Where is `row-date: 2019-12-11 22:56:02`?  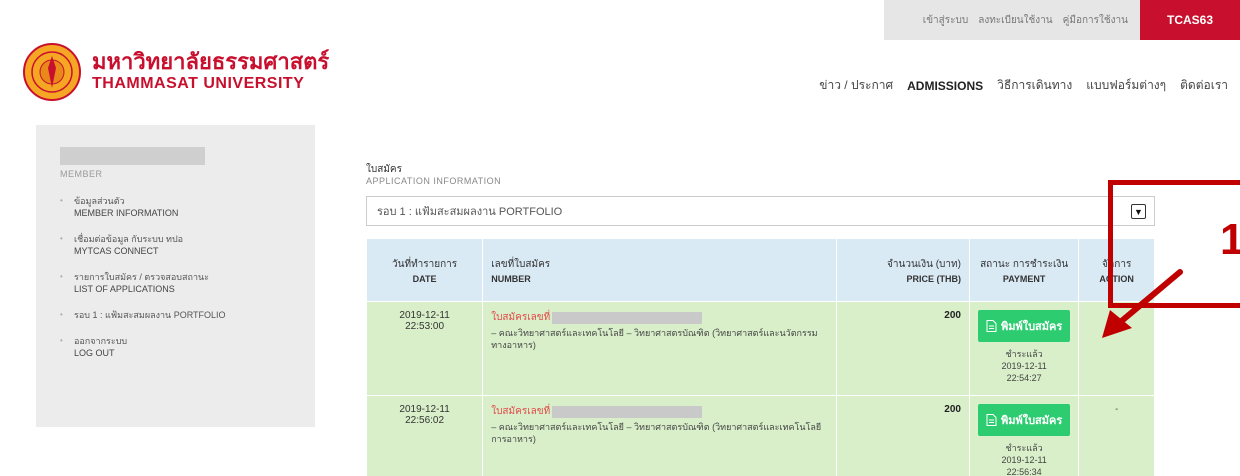 row-date: 2019-12-11 22:56:02 is located at coordinates (424, 435).